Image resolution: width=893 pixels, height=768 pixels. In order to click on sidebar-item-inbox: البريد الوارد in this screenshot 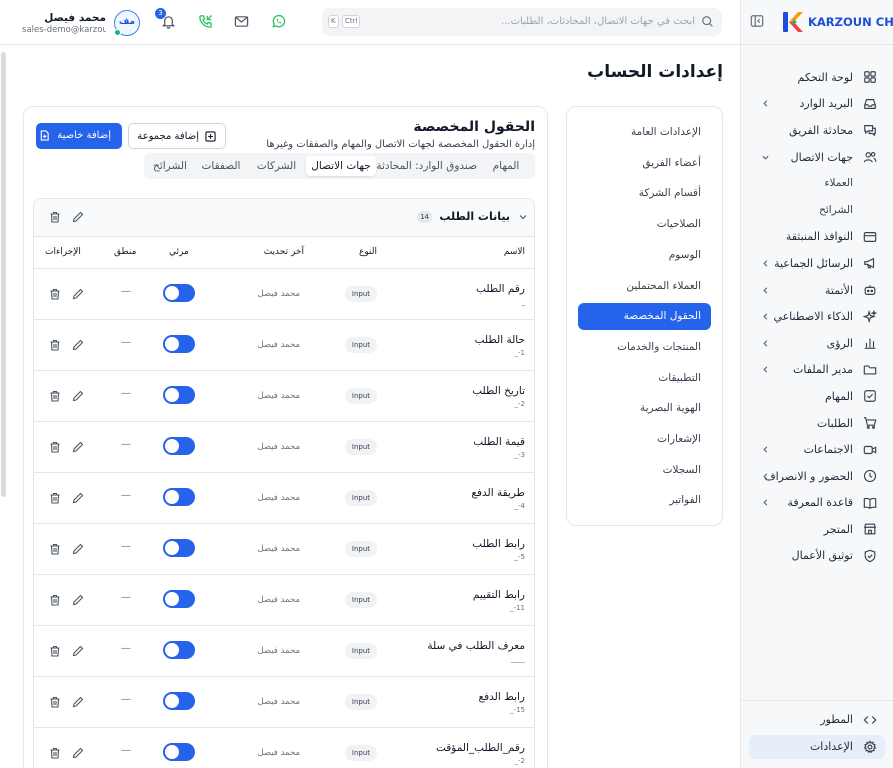, I will do `click(817, 104)`.